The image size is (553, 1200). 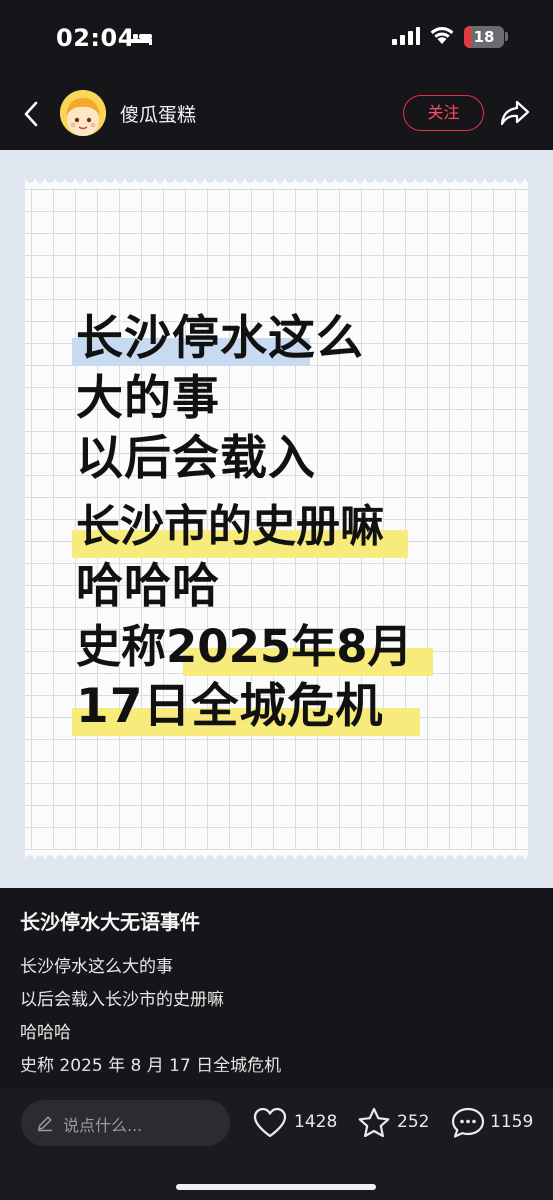 What do you see at coordinates (276, 38) in the screenshot?
I see `status-bar: 02:04 18` at bounding box center [276, 38].